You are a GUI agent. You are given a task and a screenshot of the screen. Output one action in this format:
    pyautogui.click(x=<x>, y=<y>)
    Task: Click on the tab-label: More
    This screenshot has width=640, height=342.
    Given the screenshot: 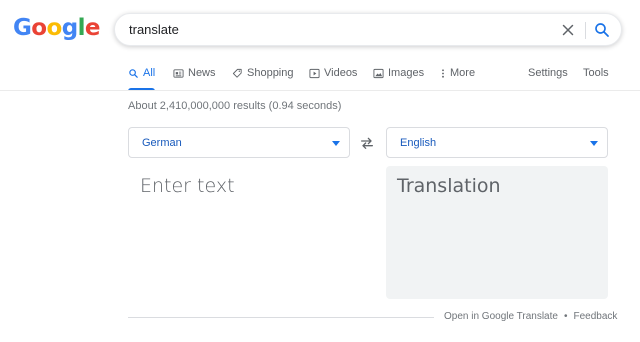 What is the action you would take?
    pyautogui.click(x=463, y=73)
    